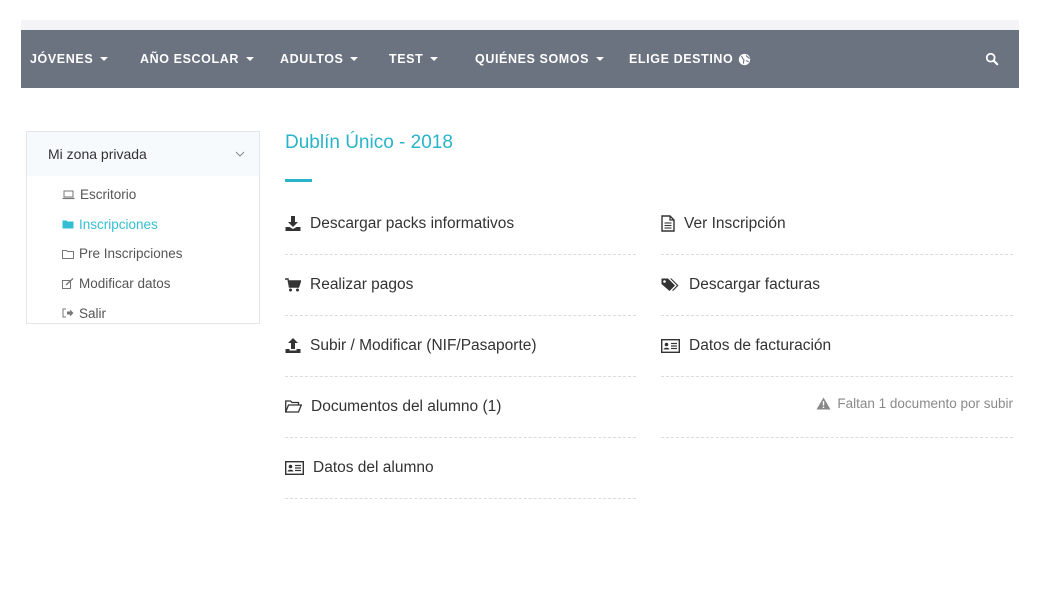  I want to click on nav-test-label: TEST, so click(406, 59).